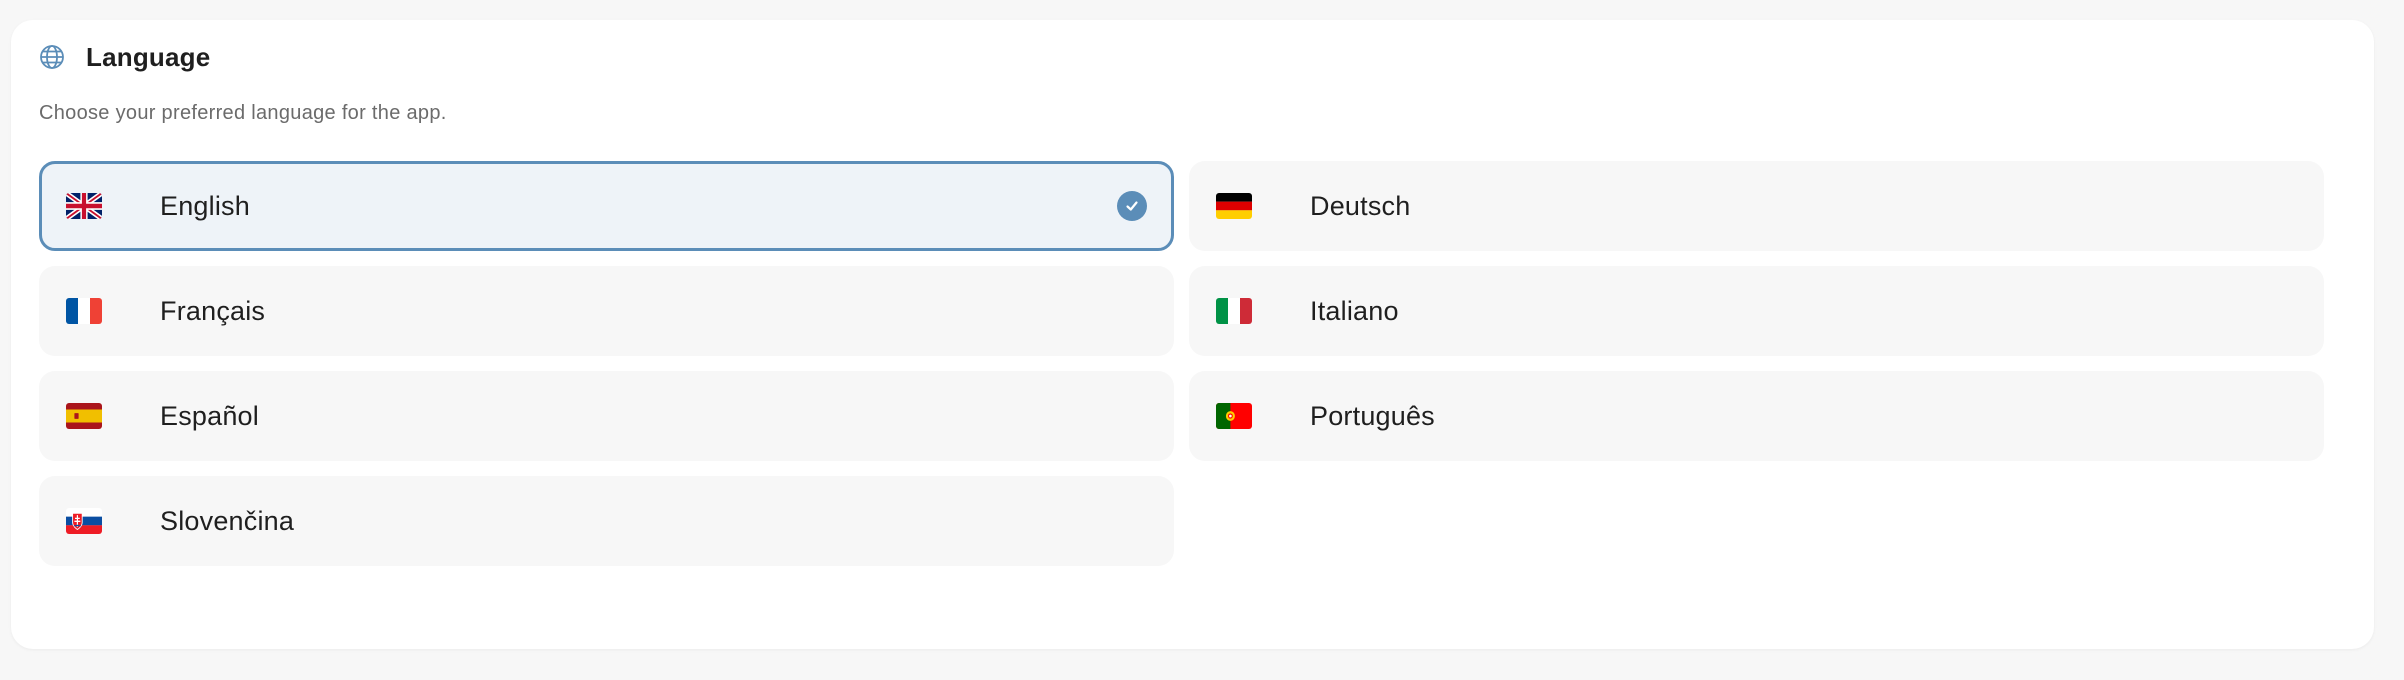 The height and width of the screenshot is (680, 2404). What do you see at coordinates (606, 416) in the screenshot?
I see `language-option-espanol: Español` at bounding box center [606, 416].